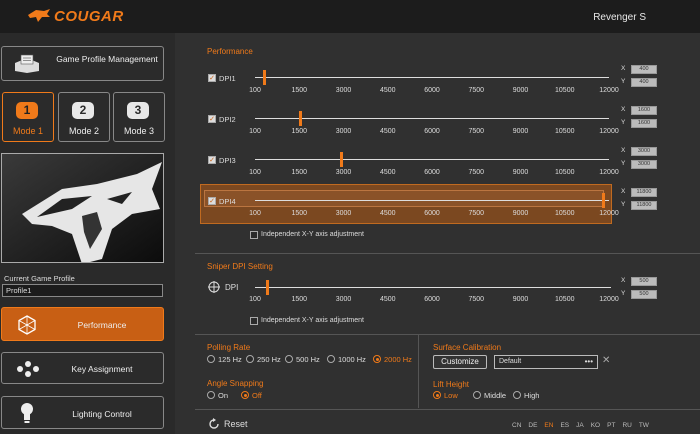 Image resolution: width=700 pixels, height=434 pixels. What do you see at coordinates (564, 425) in the screenshot?
I see `language-es: ES` at bounding box center [564, 425].